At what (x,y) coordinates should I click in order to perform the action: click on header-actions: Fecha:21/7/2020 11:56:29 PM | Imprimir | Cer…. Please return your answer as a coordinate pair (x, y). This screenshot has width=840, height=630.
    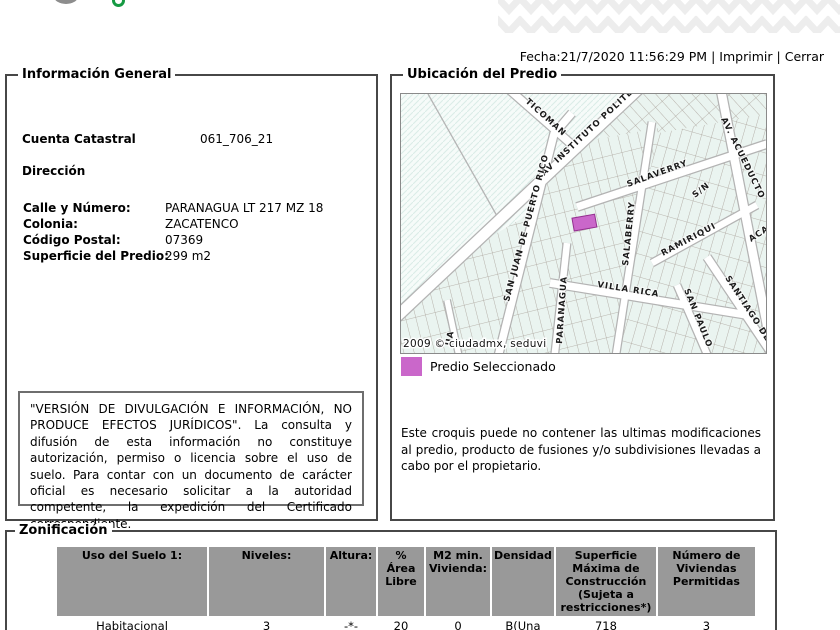
    Looking at the image, I should click on (671, 56).